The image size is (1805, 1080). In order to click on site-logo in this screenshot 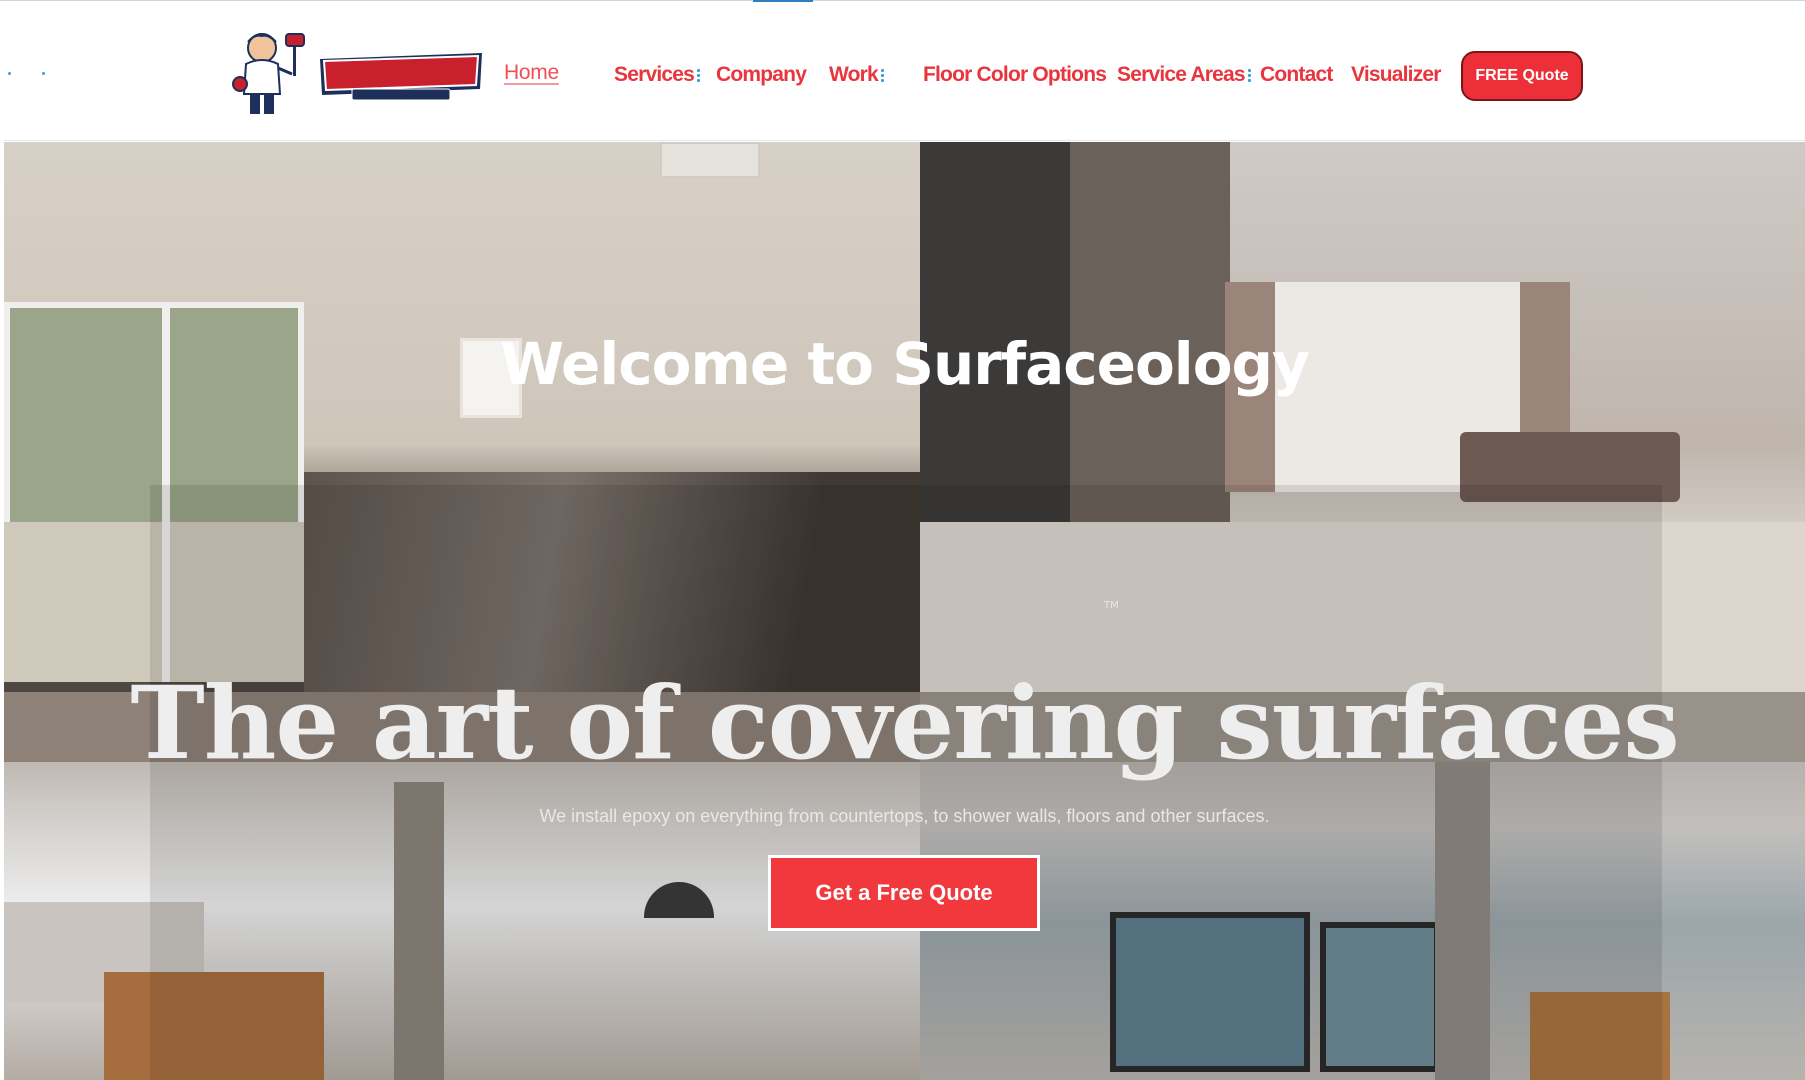, I will do `click(360, 71)`.